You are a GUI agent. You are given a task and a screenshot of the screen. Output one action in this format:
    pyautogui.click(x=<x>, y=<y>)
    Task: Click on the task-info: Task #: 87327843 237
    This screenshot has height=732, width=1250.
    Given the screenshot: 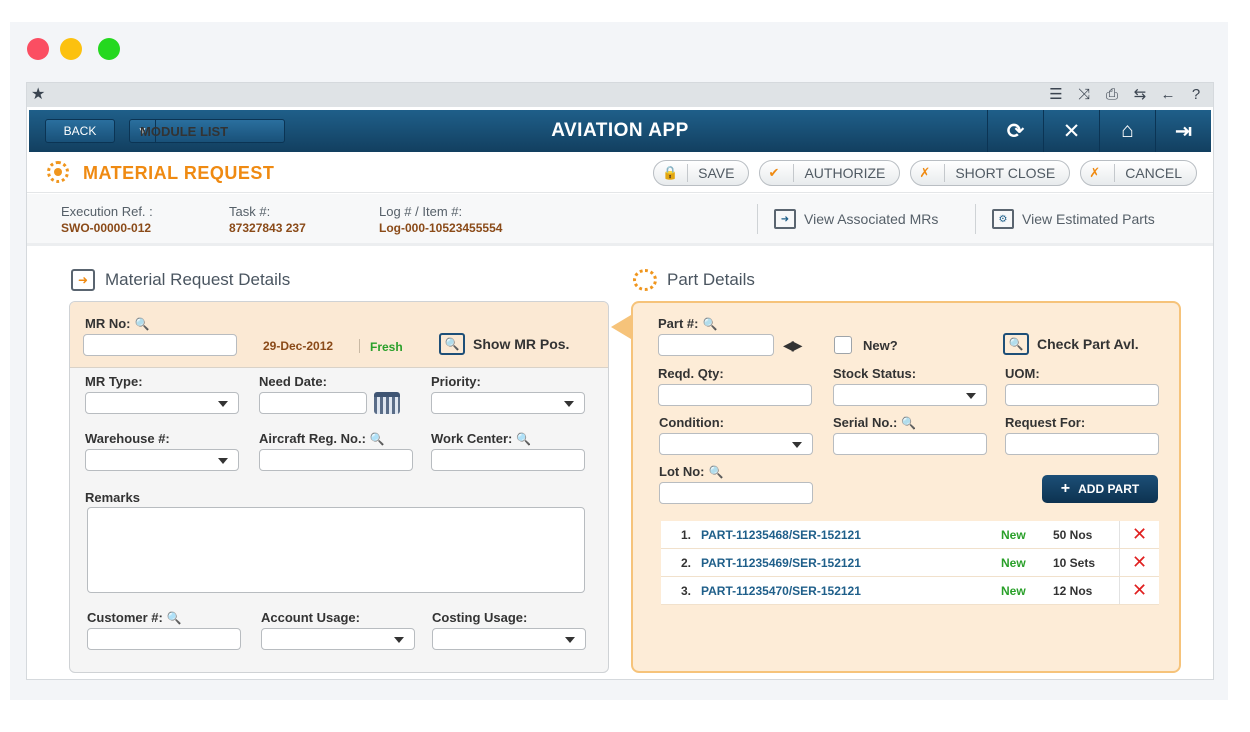 What is the action you would take?
    pyautogui.click(x=267, y=219)
    